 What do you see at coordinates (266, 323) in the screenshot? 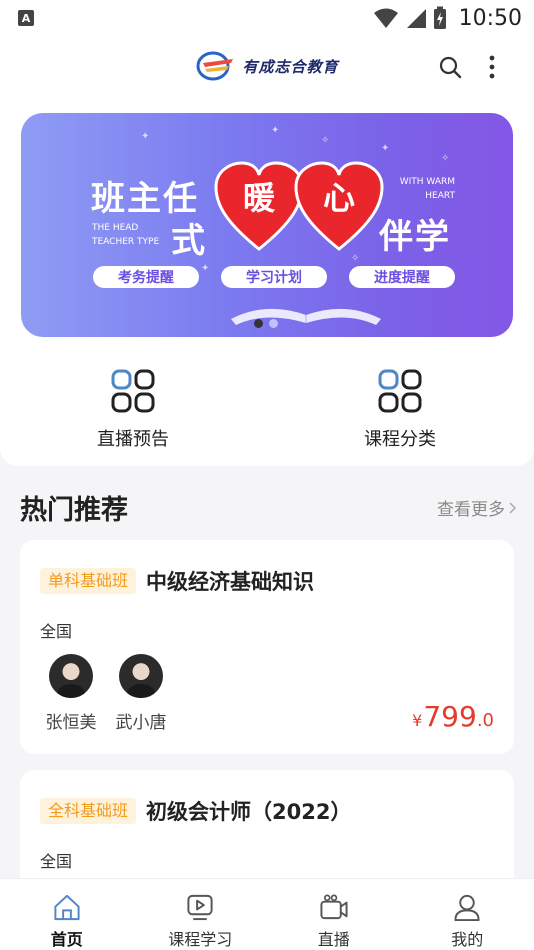
I see `banner-carousel-dots` at bounding box center [266, 323].